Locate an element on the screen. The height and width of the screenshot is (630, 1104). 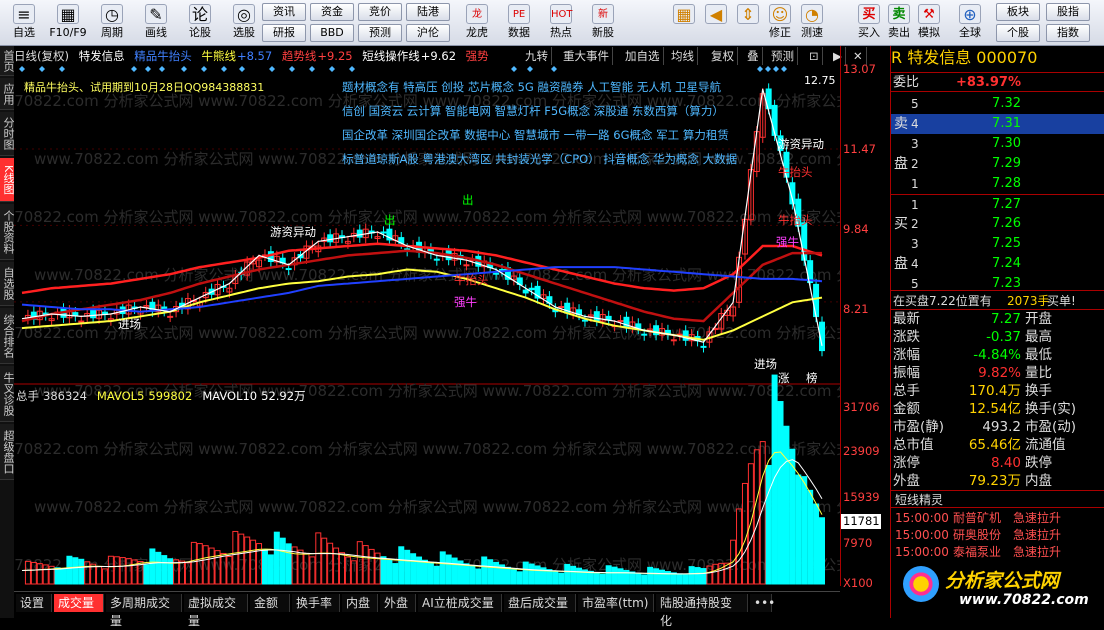
news-item: 15:00:00 研奥股份 急速拉升 is located at coordinates (997, 535).